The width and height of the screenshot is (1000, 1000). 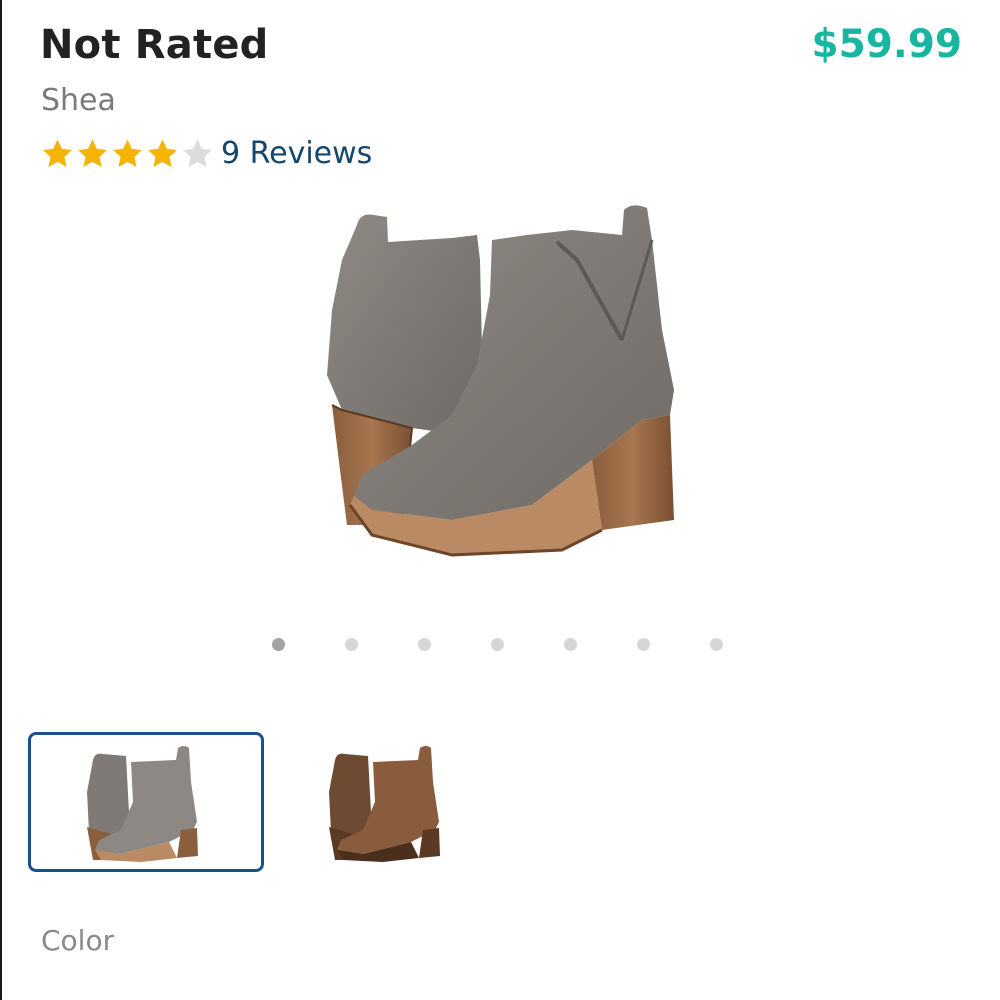 I want to click on brown-boot-thumbnail, so click(x=384, y=804).